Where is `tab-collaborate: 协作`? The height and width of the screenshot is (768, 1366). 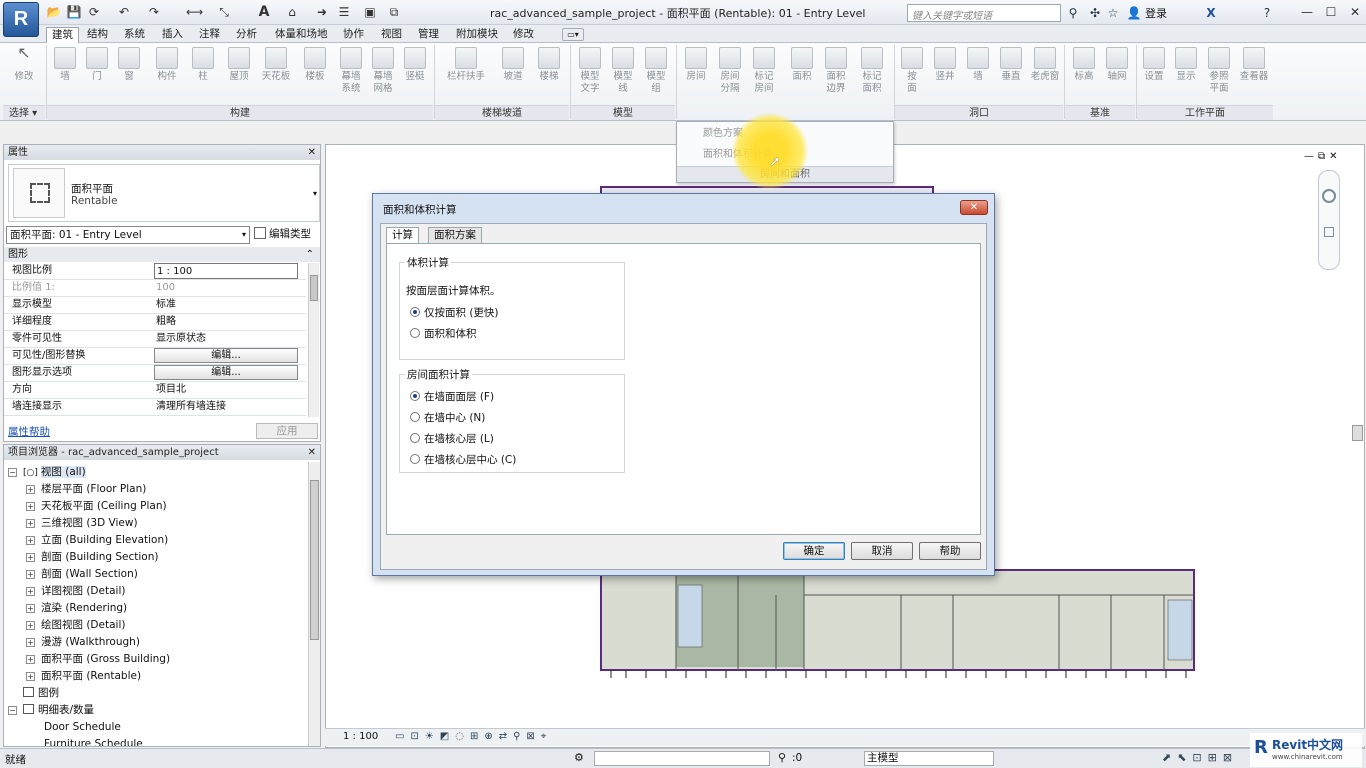 tab-collaborate: 协作 is located at coordinates (353, 35).